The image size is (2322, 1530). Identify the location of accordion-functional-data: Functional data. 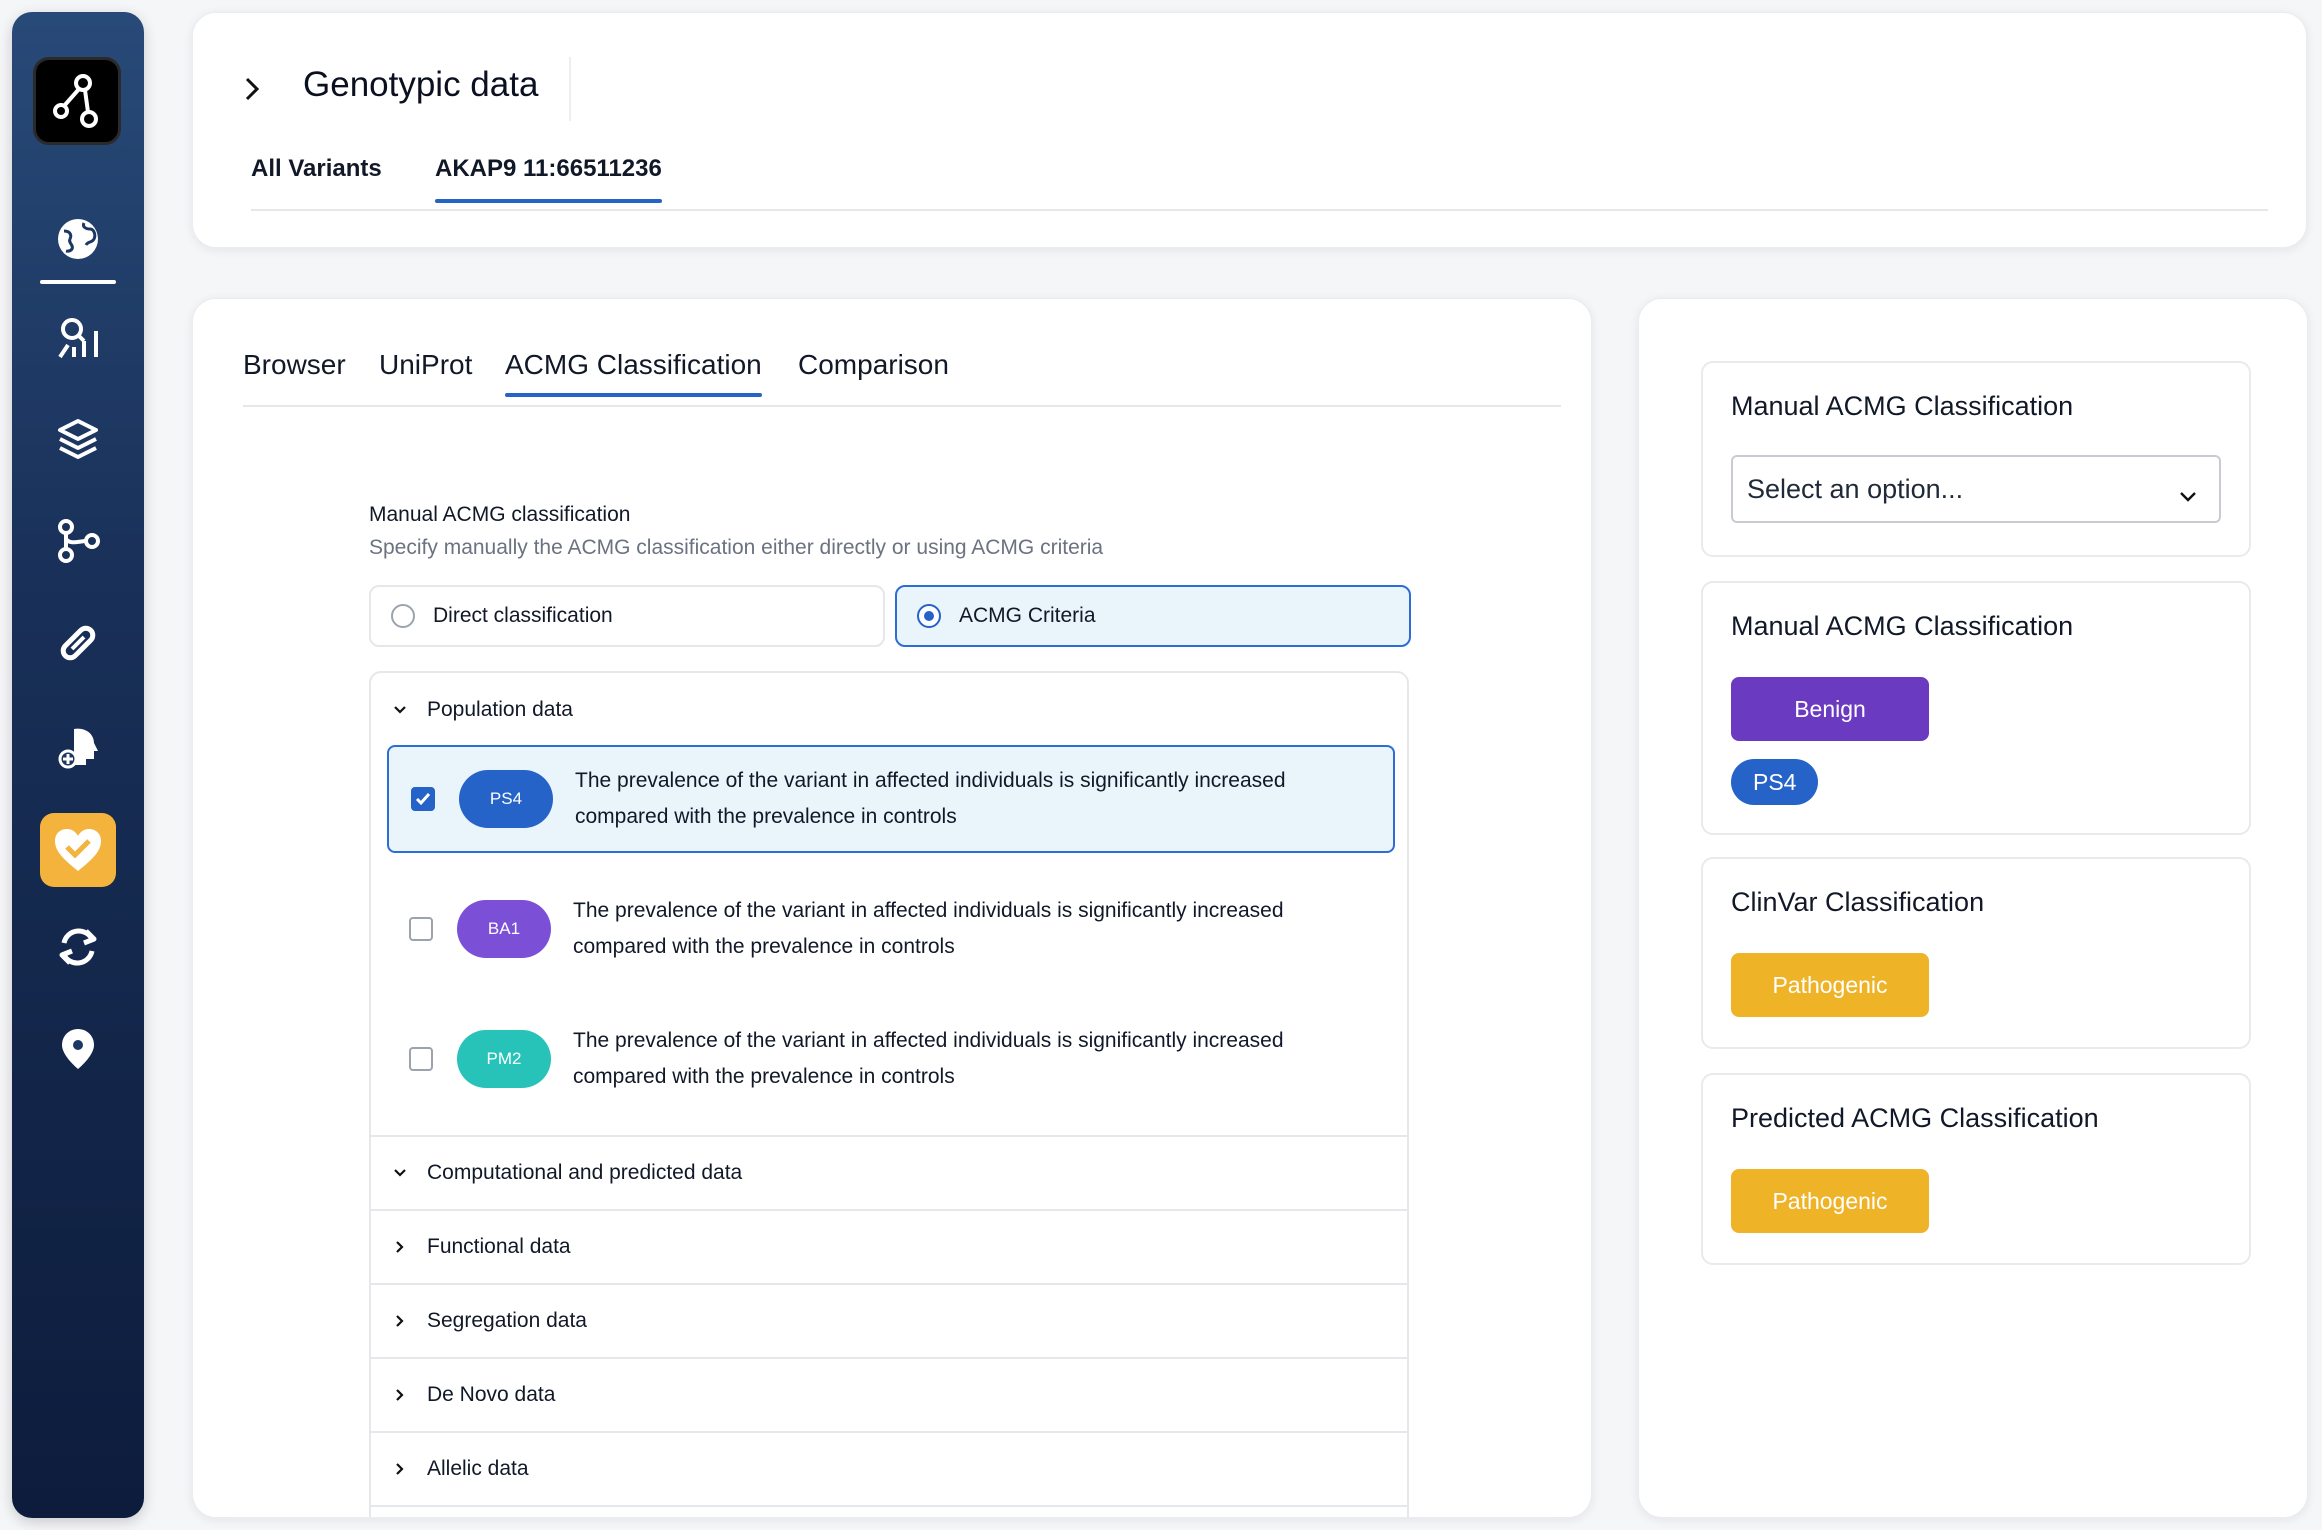
(889, 1246).